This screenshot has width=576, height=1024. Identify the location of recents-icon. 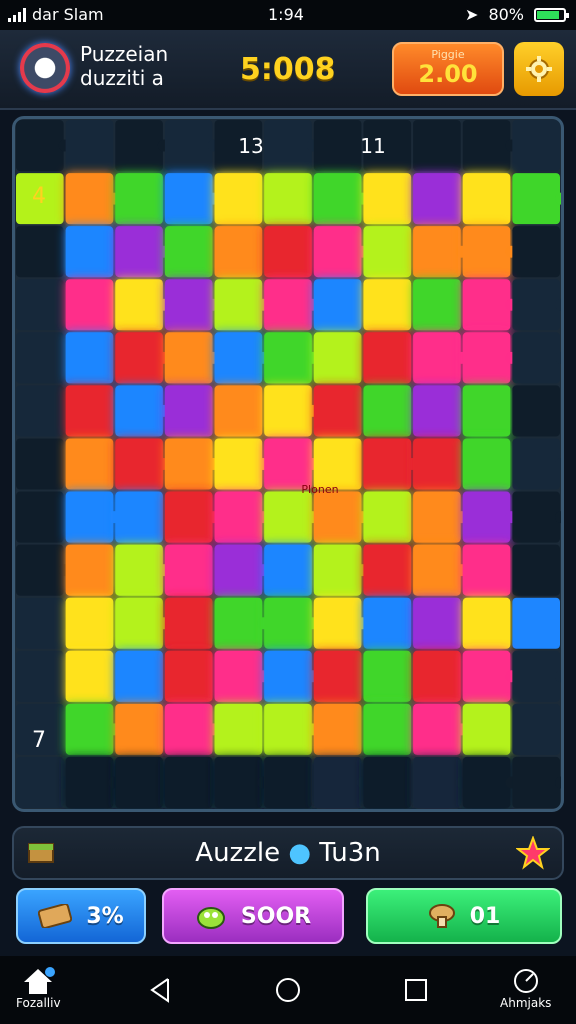
(416, 990).